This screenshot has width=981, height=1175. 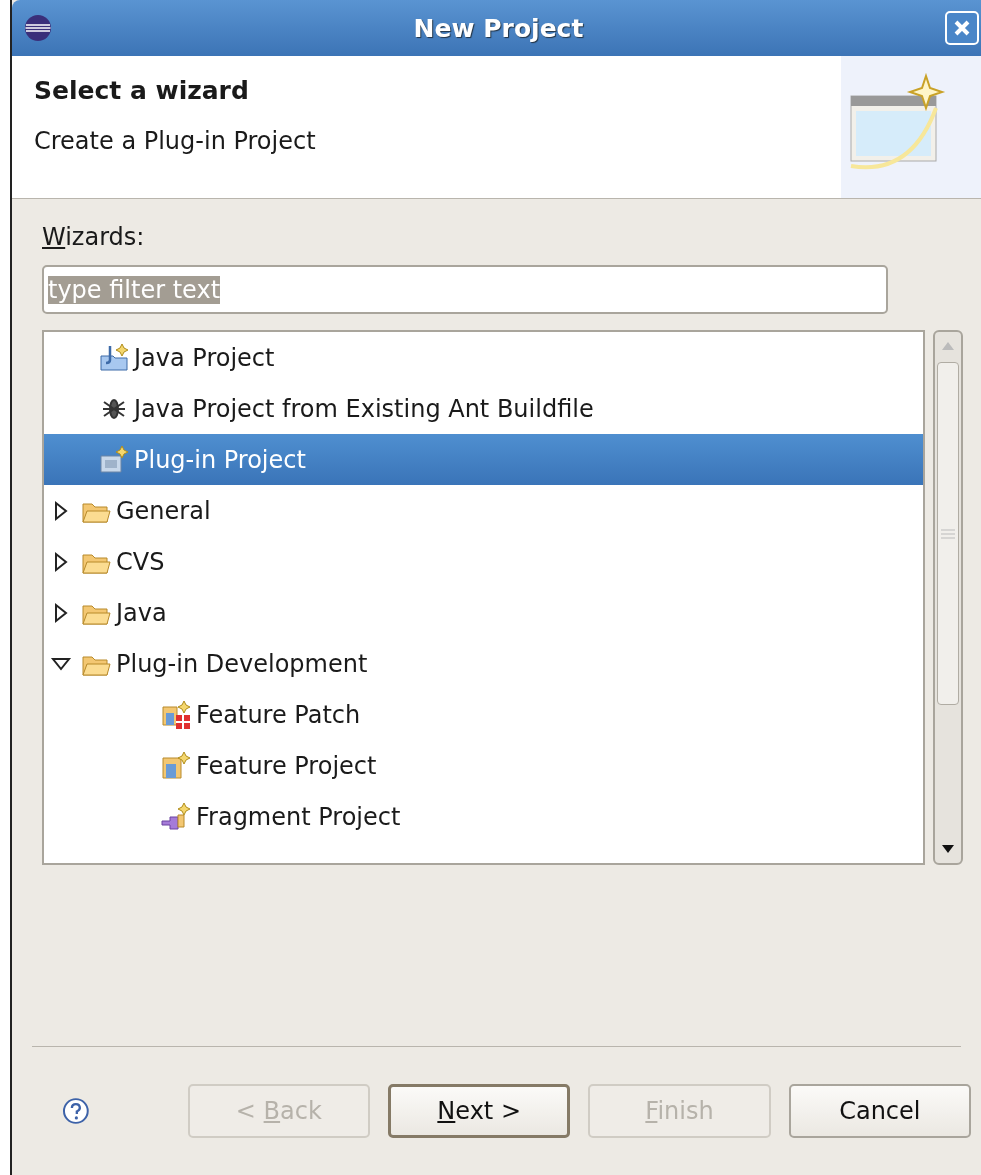 What do you see at coordinates (176, 714) in the screenshot?
I see `feature-patch-icon` at bounding box center [176, 714].